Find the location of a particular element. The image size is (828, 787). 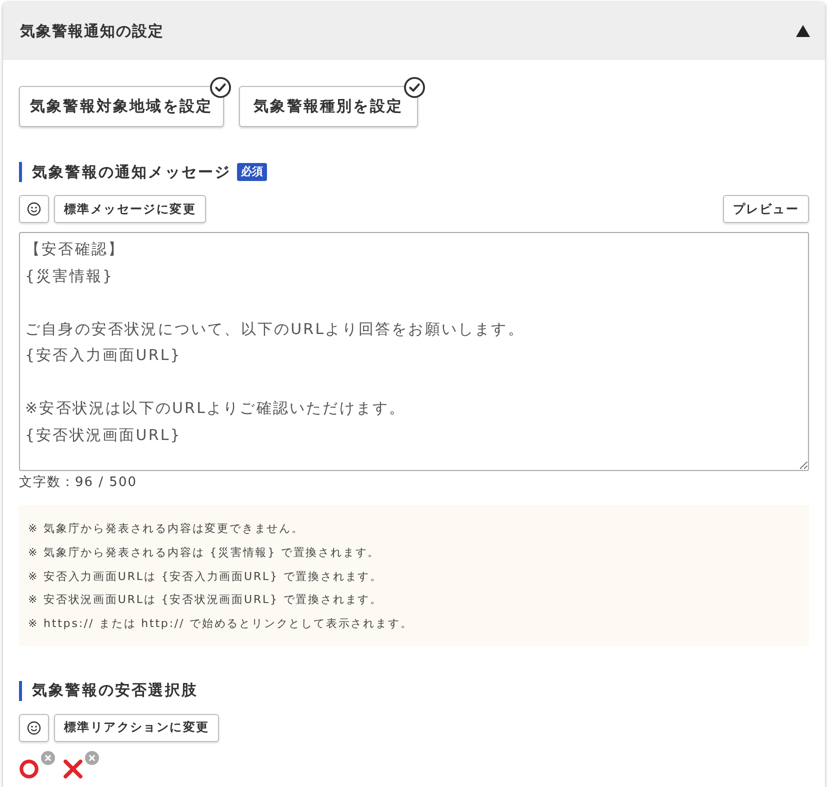

panel-header: 気象警報通知の設定 is located at coordinates (414, 31).